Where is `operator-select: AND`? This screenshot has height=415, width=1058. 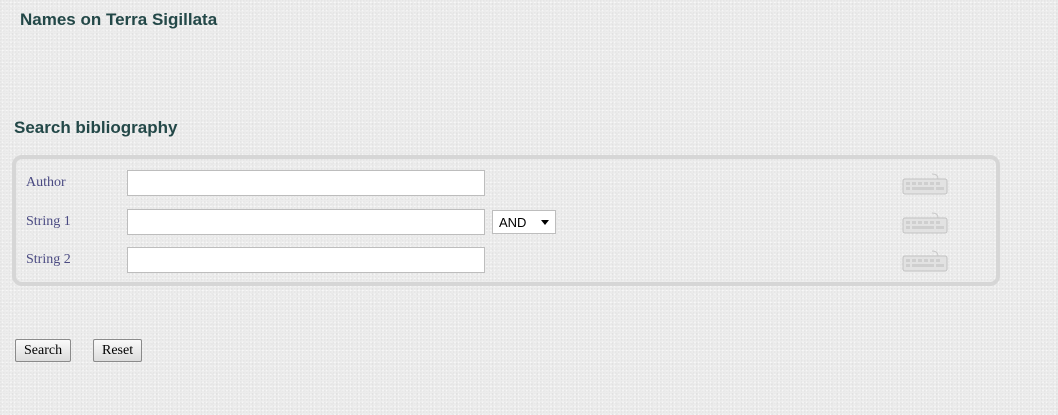 operator-select: AND is located at coordinates (524, 222).